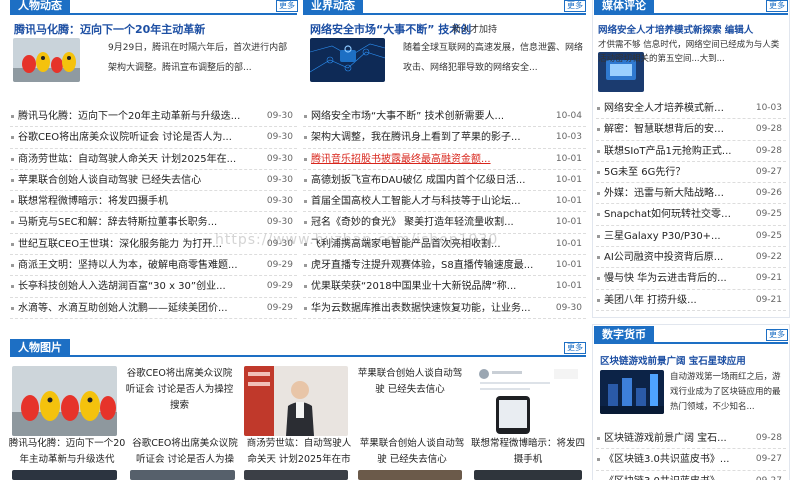  I want to click on photo-bottom-caption: 苹果联合创始人谈自动驾驶 已经失去信心, so click(412, 452).